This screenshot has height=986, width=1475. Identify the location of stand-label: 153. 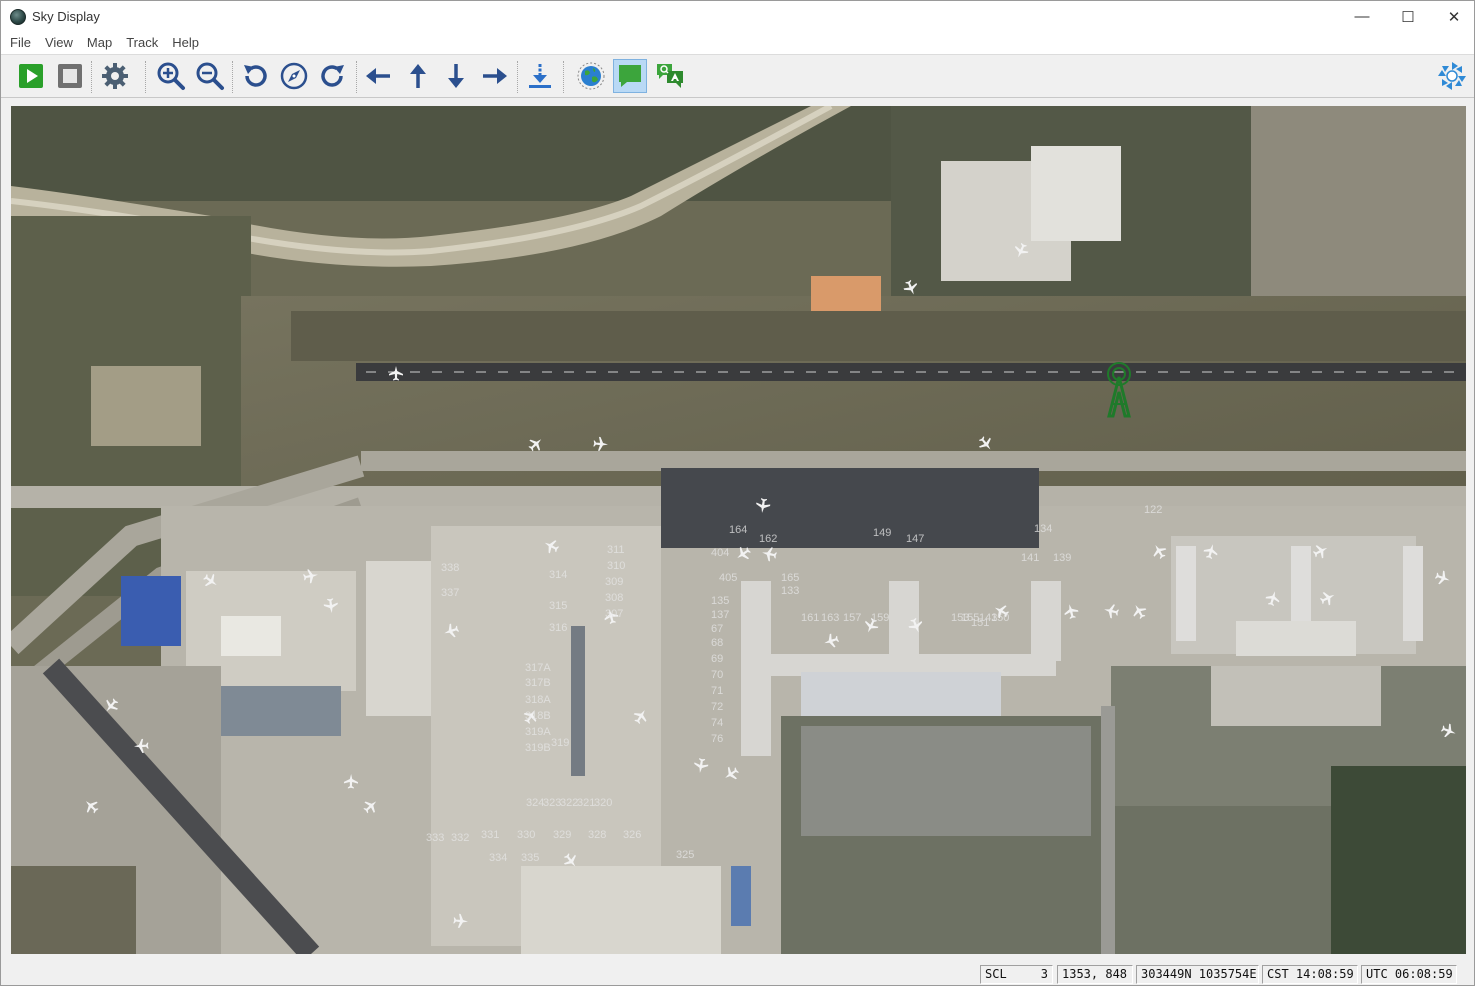
(960, 618).